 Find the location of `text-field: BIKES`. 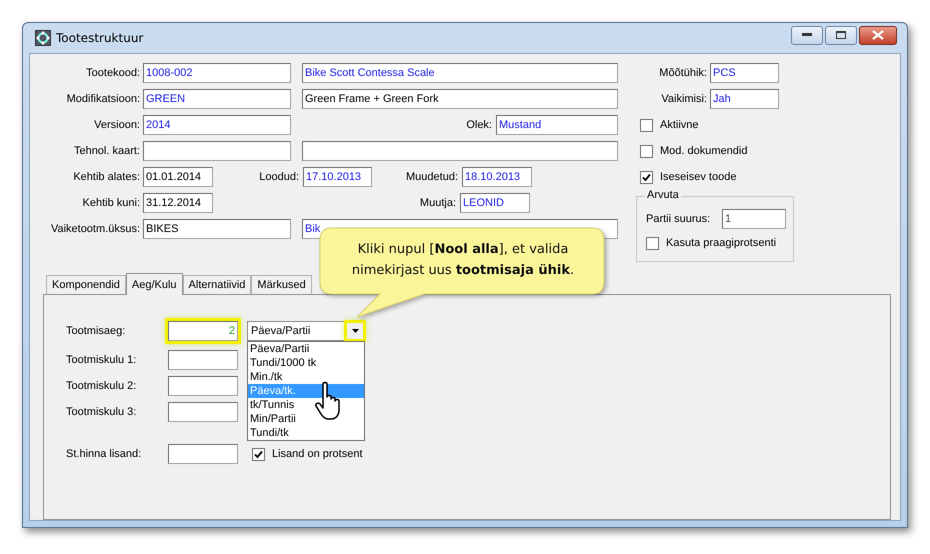

text-field: BIKES is located at coordinates (217, 229).